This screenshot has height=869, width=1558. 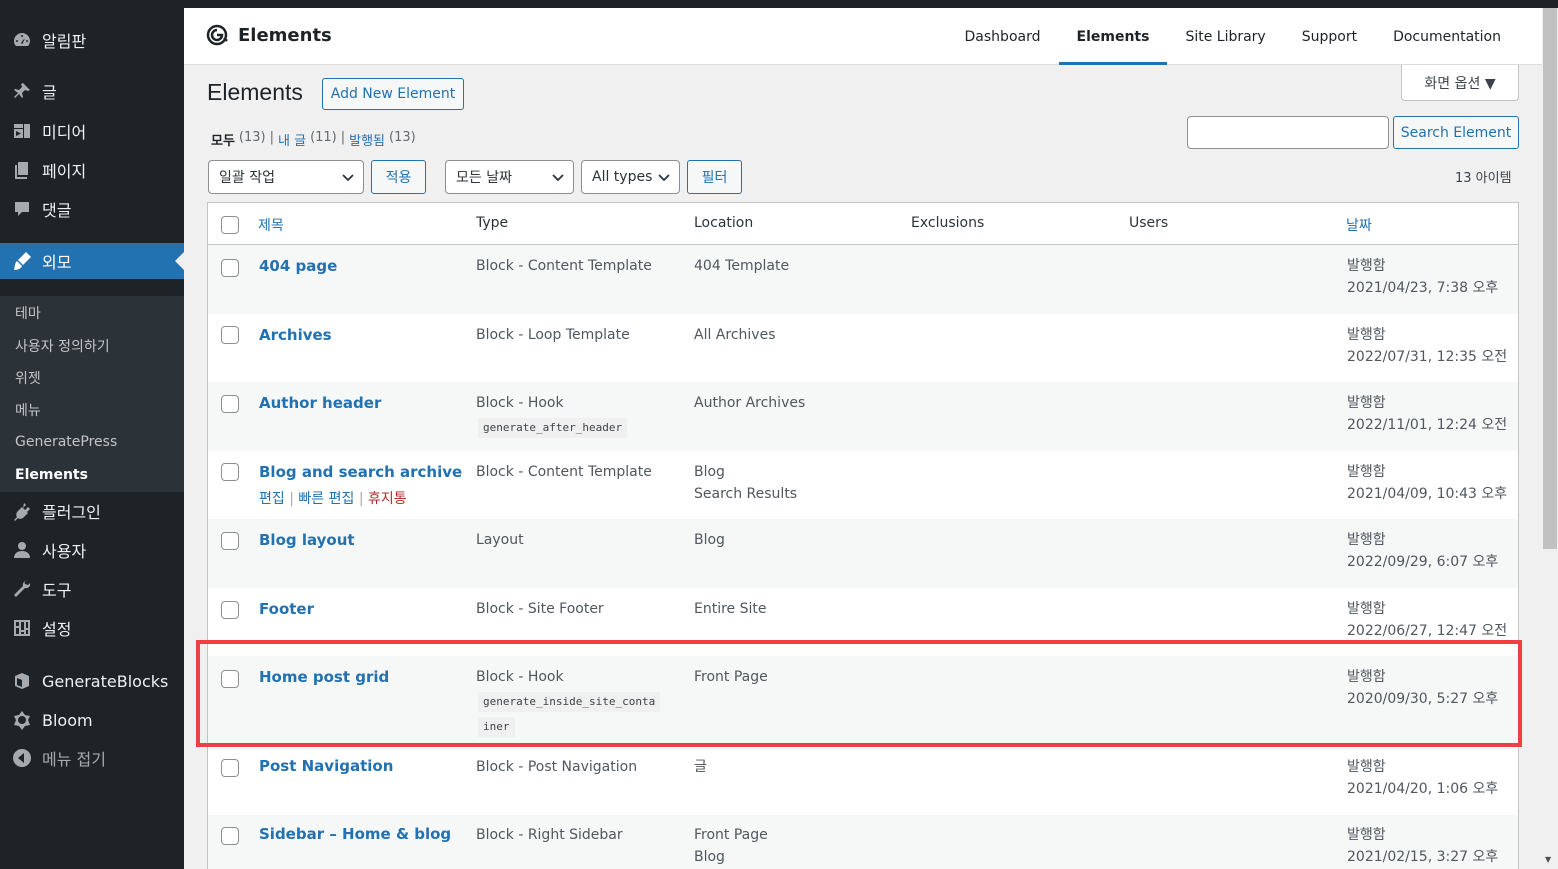 I want to click on sidebar-item-users: 사용자, so click(x=92, y=550).